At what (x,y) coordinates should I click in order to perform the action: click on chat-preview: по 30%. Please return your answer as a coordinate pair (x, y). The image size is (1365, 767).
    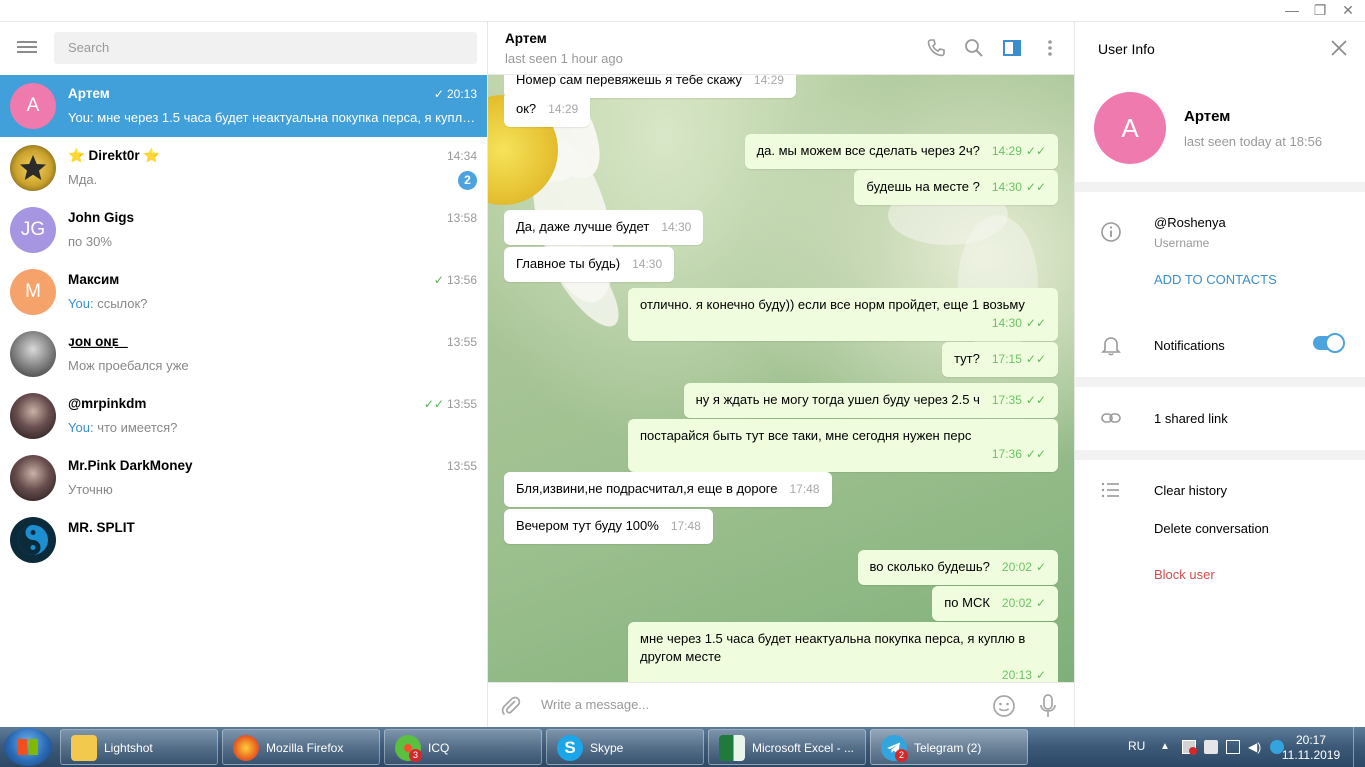
    Looking at the image, I should click on (90, 241).